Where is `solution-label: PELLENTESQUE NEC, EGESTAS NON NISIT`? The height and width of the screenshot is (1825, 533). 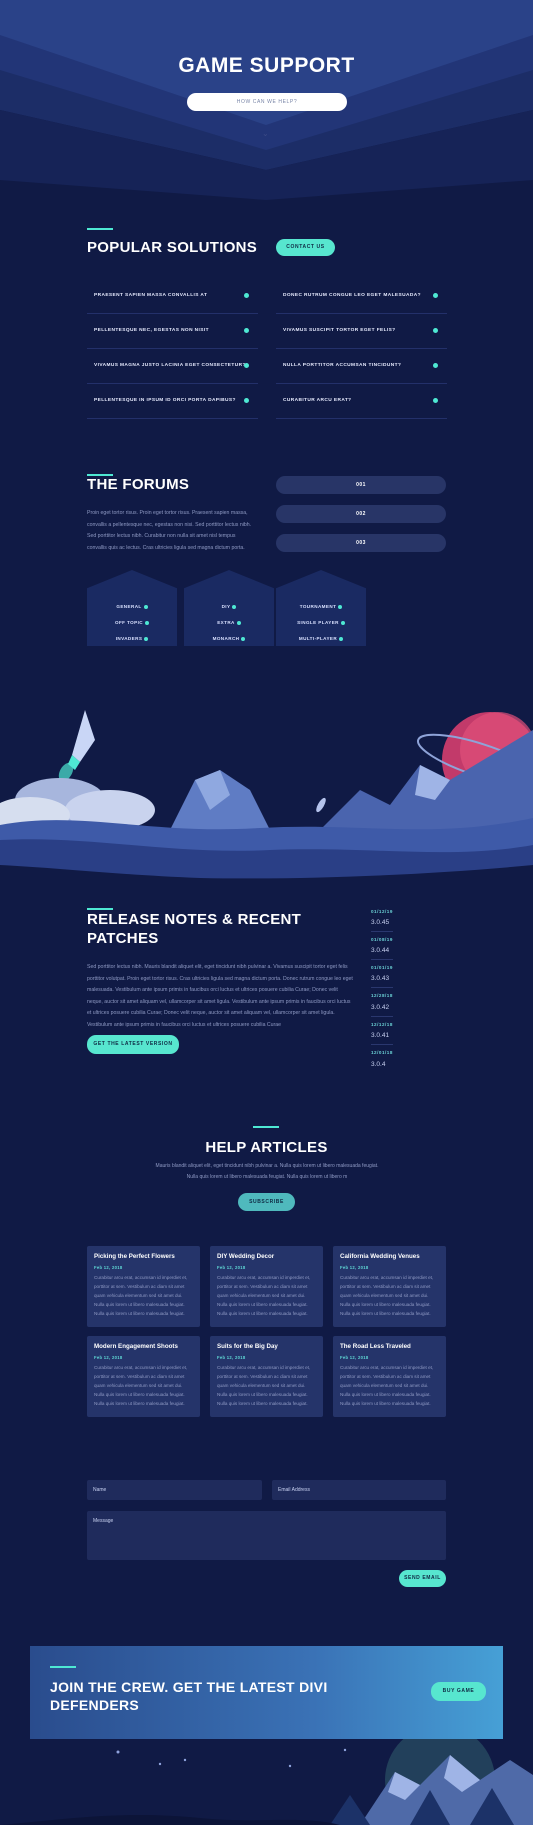
solution-label: PELLENTESQUE NEC, EGESTAS NON NISIT is located at coordinates (151, 330).